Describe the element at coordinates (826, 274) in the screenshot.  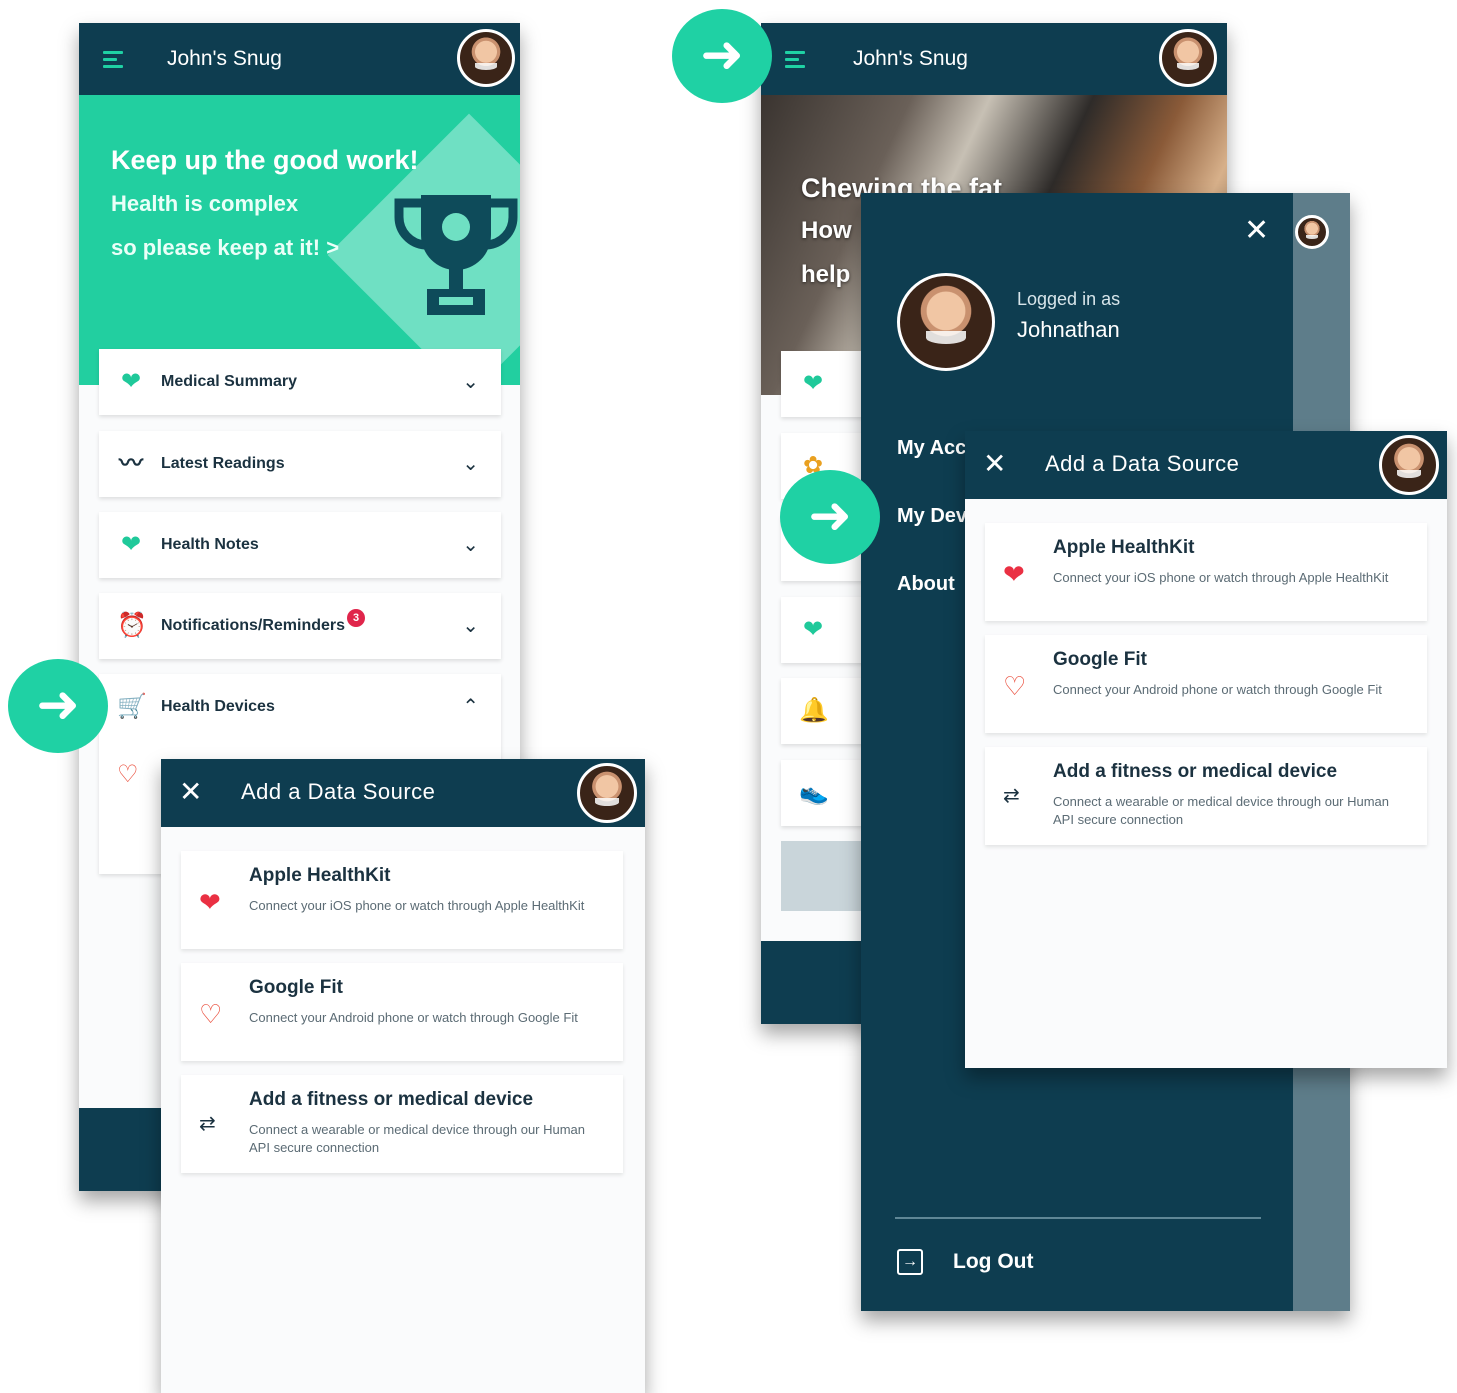
I see `article-subtitle-2: help` at that location.